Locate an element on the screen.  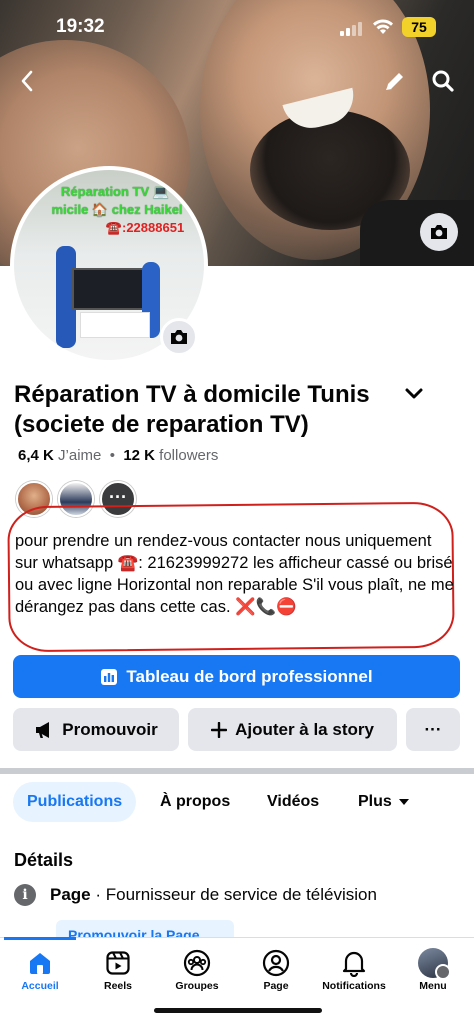
nav-home-label: Accueil is located at coordinates (40, 986).